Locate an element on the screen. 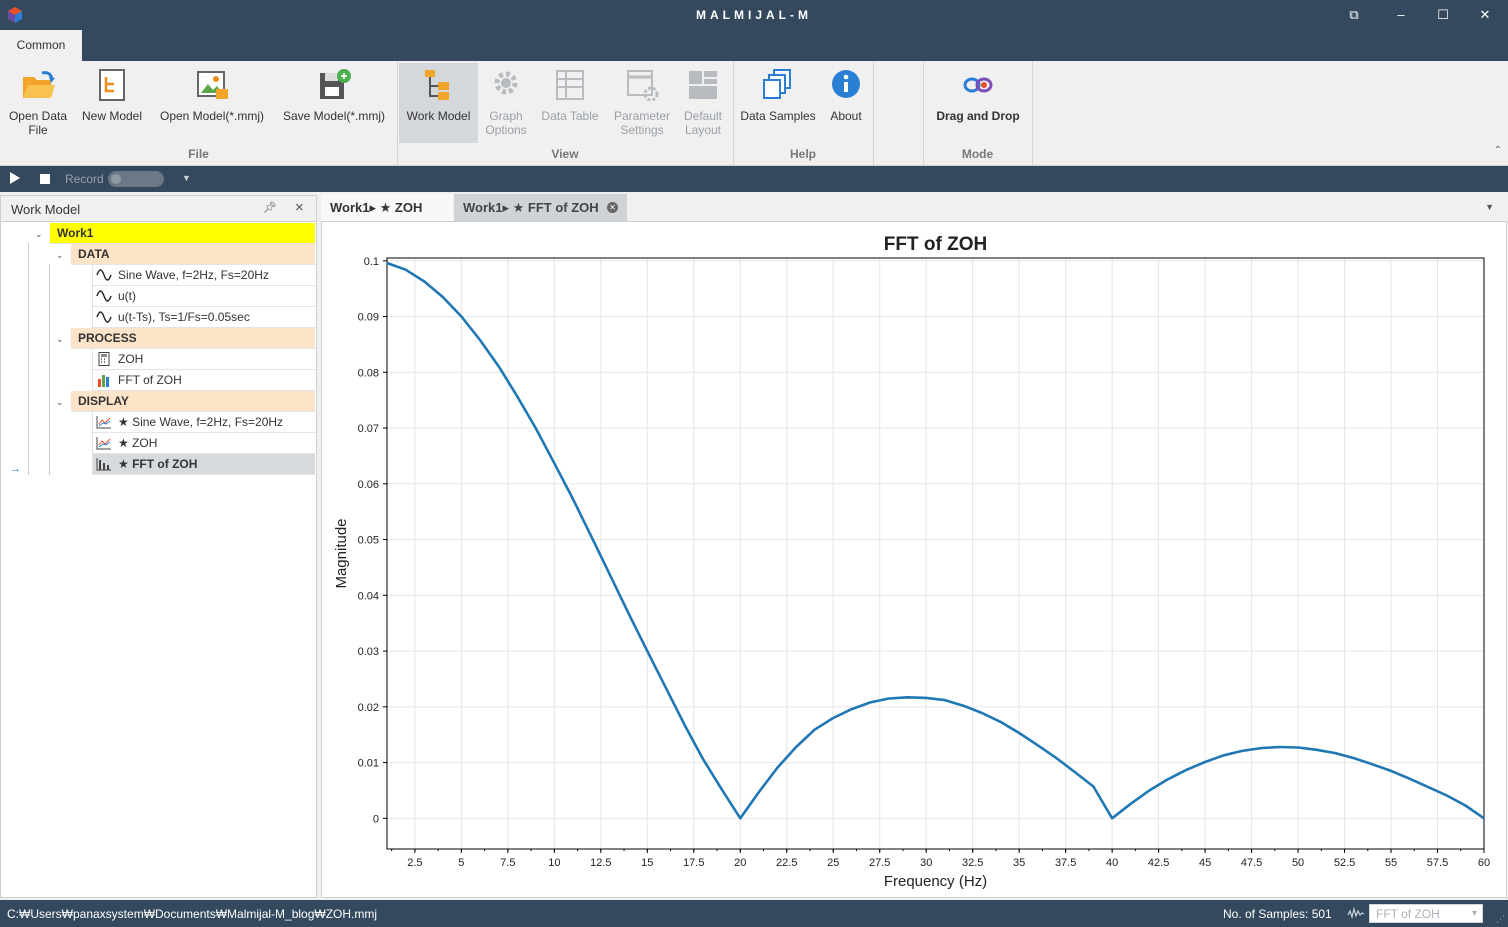 This screenshot has height=927, width=1508. open-data-file-label: Open Data File is located at coordinates (38, 123).